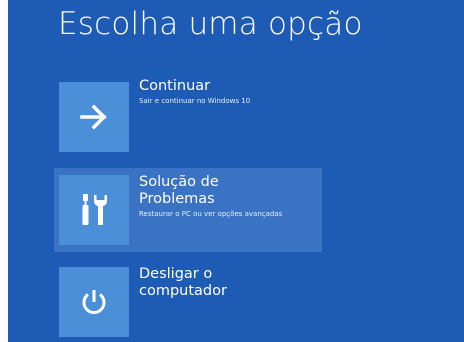 Image resolution: width=464 pixels, height=342 pixels. Describe the element at coordinates (210, 24) in the screenshot. I see `page-title: Escolha uma opção` at that location.